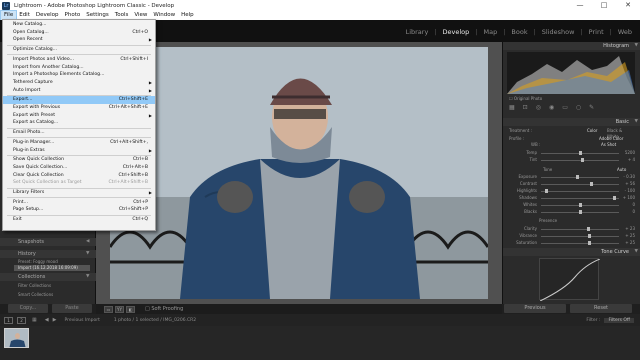 This screenshot has width=640, height=360. I want to click on slider-tint: Tint + 4, so click(572, 160).